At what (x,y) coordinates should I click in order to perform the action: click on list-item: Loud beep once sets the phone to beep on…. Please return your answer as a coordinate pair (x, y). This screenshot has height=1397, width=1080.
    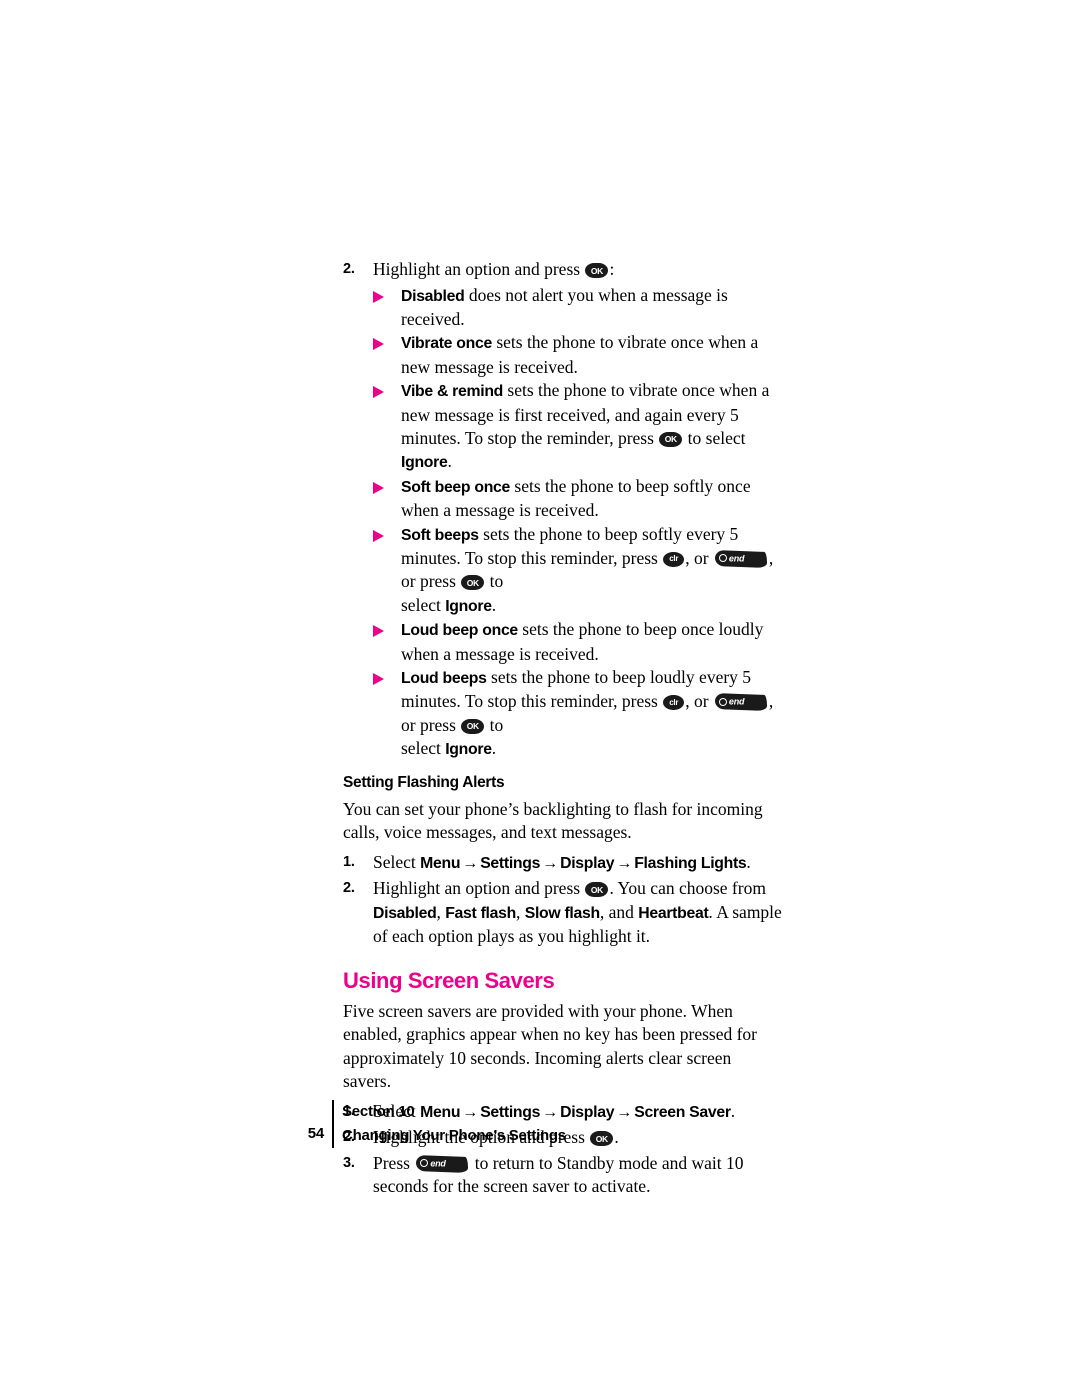
    Looking at the image, I should click on (578, 642).